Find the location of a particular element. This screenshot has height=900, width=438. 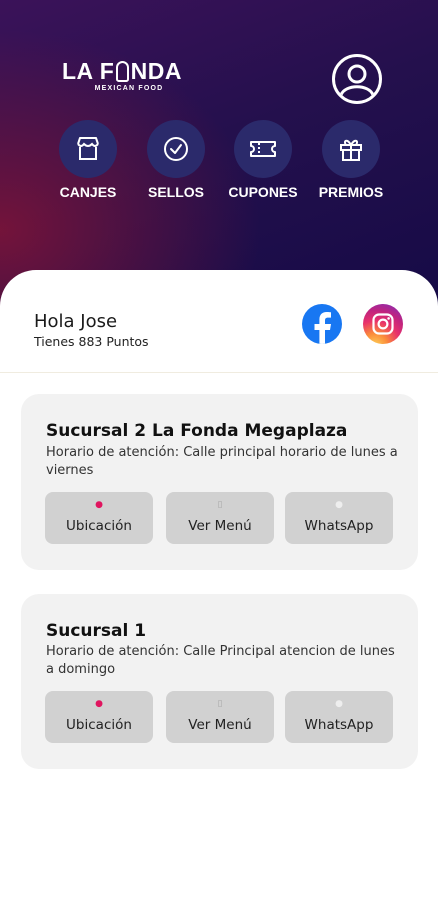

brand-logo: LA F NDA MEXICAN FOOD is located at coordinates (122, 78).